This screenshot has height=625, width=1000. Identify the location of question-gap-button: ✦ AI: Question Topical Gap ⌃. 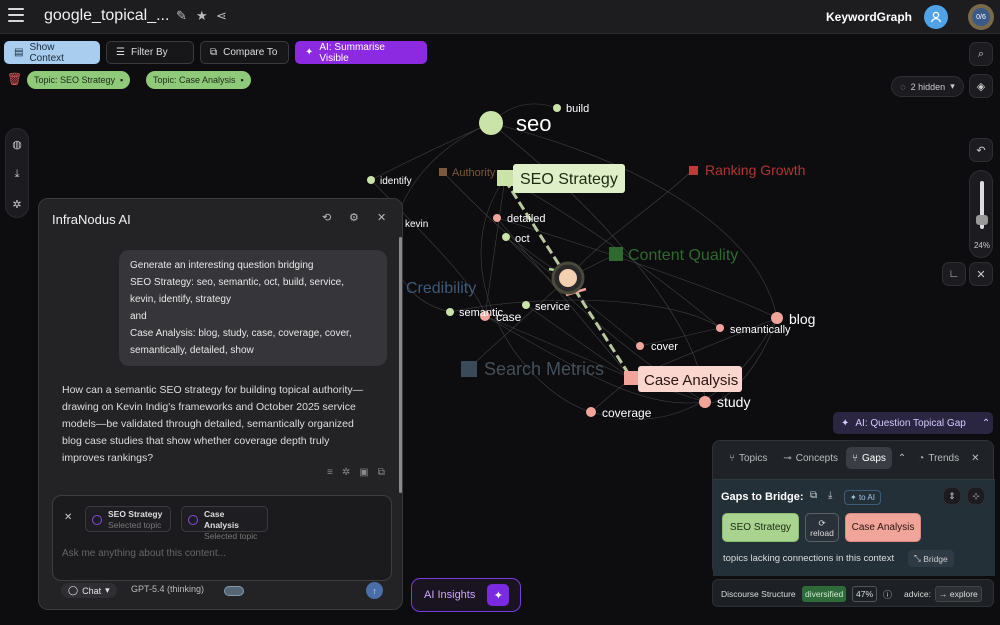
(913, 423).